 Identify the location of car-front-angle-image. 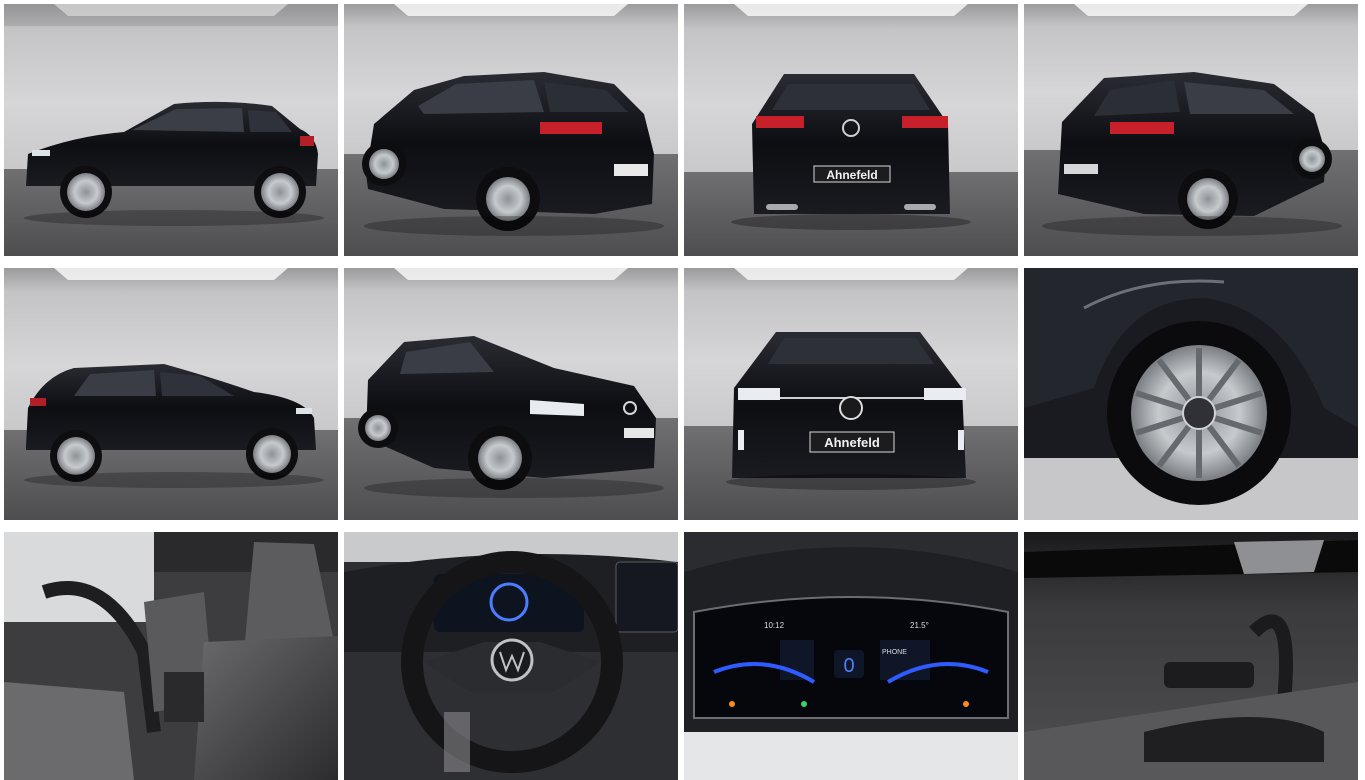
(511, 394).